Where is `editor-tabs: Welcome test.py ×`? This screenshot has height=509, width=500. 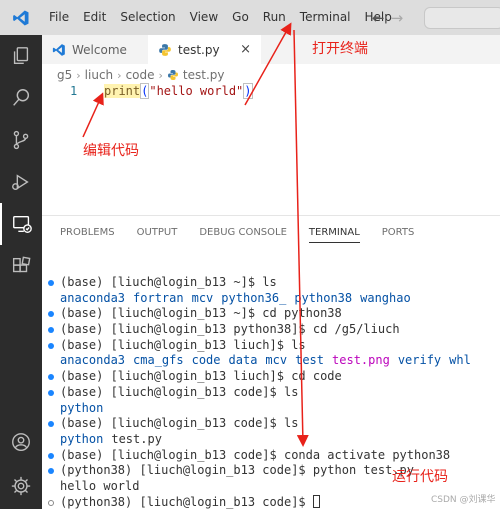 editor-tabs: Welcome test.py × is located at coordinates (271, 49).